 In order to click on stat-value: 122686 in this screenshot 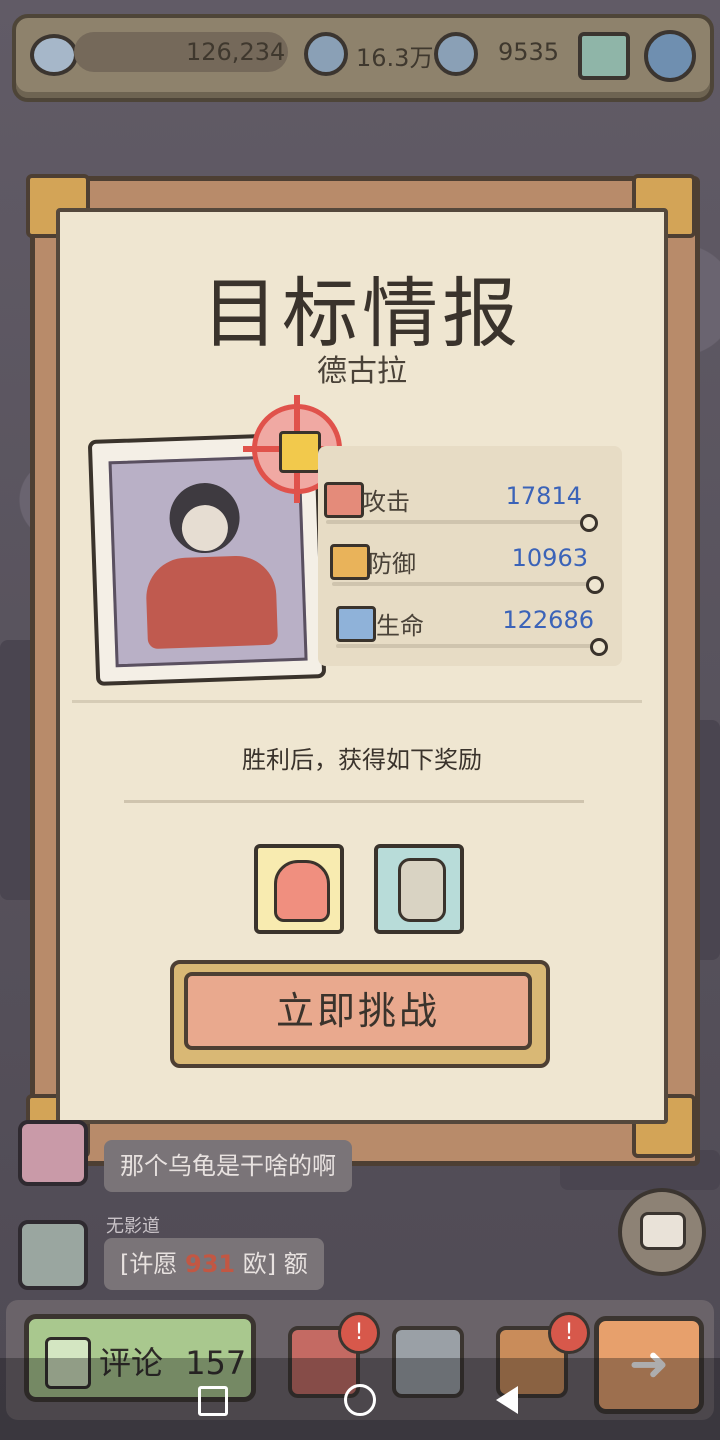, I will do `click(548, 620)`.